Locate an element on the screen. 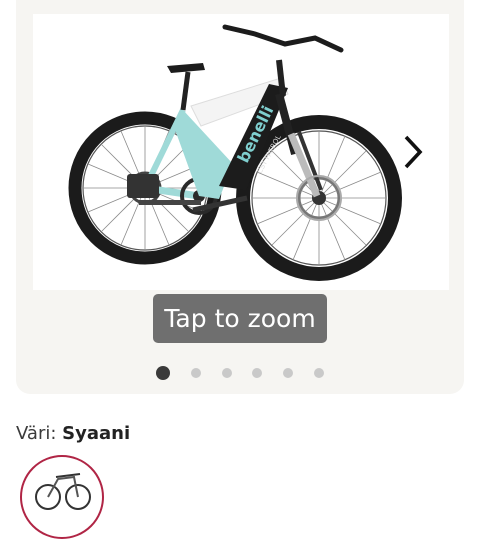 Image resolution: width=480 pixels, height=539 pixels. front-wheel: CST PATROL is located at coordinates (319, 198).